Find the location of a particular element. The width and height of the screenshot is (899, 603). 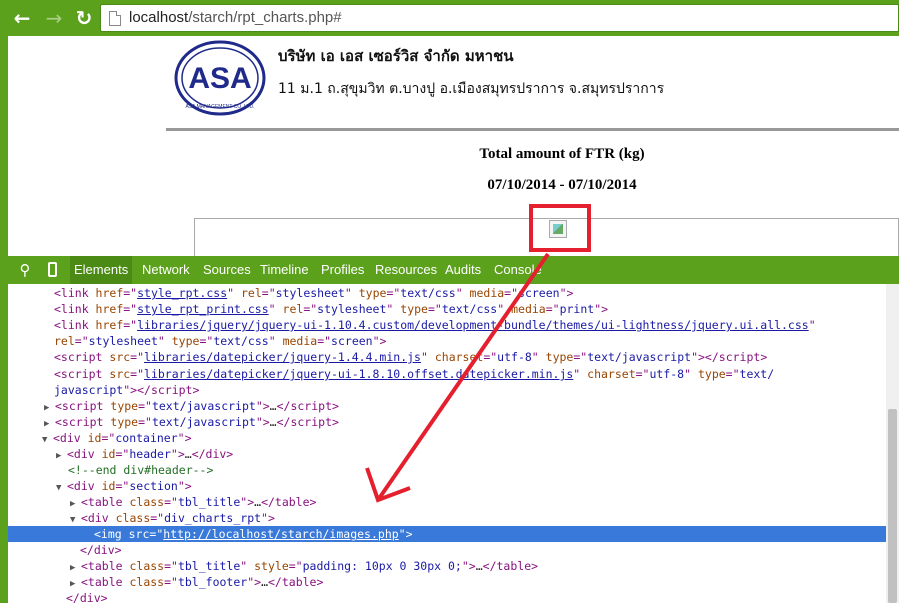

tree-line-div-charts: ▼ <div class="div_charts_rpt"> is located at coordinates (447, 518).